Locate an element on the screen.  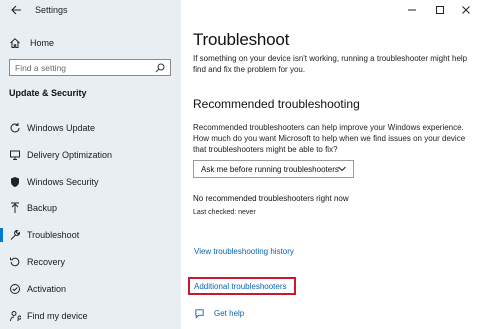
search-placeholder: Find a setting is located at coordinates (41, 68).